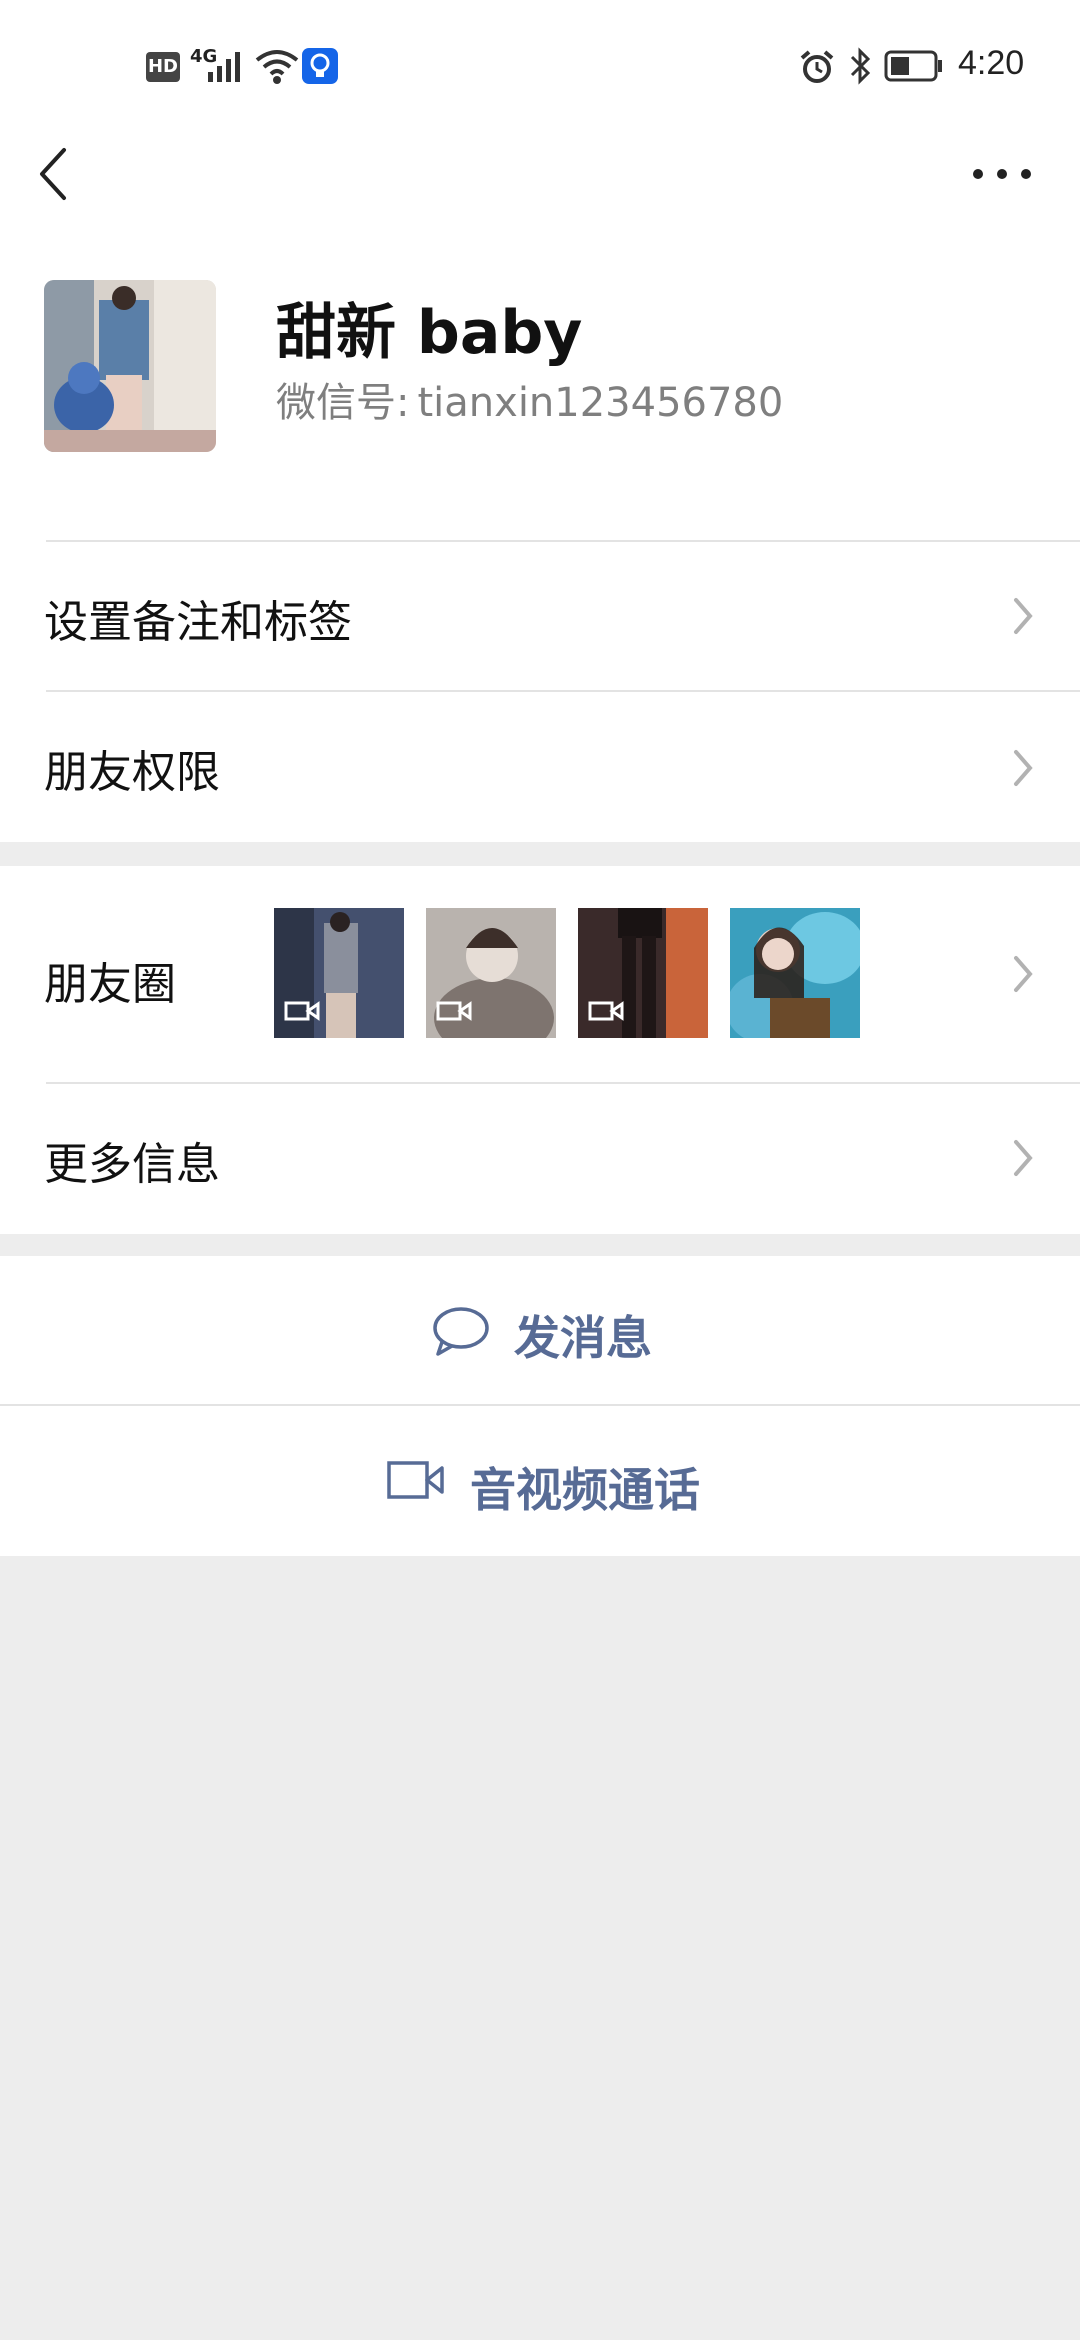  I want to click on send-message-label: 发消息, so click(583, 1338).